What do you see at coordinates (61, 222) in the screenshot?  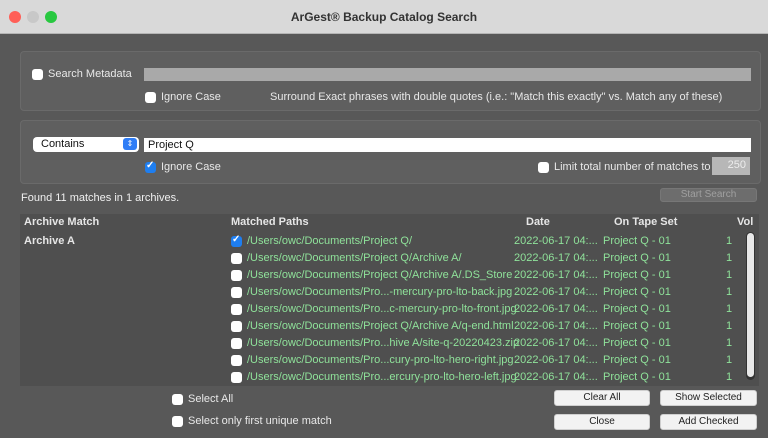 I see `column-header-archive: Archive Match` at bounding box center [61, 222].